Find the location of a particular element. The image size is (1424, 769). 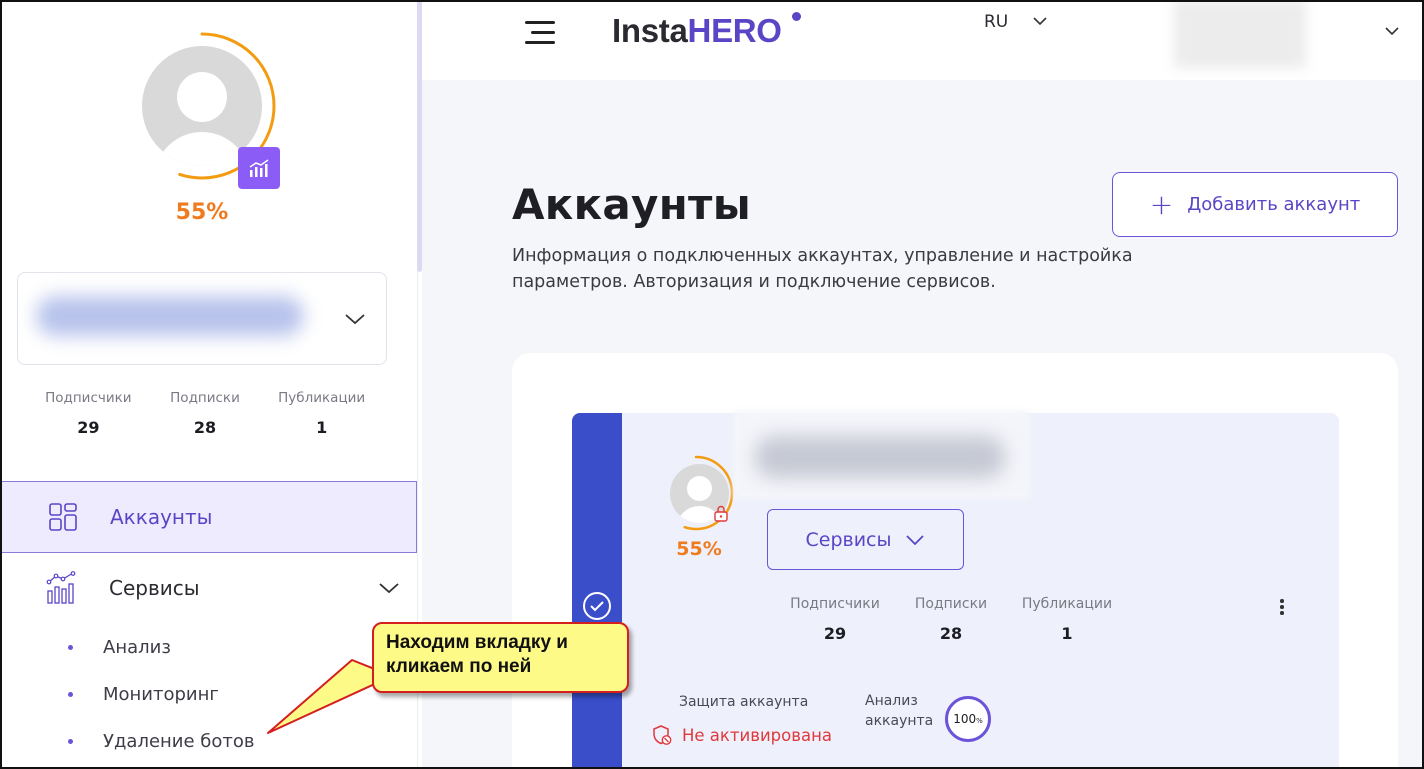

callout-arrow is located at coordinates (330, 696).